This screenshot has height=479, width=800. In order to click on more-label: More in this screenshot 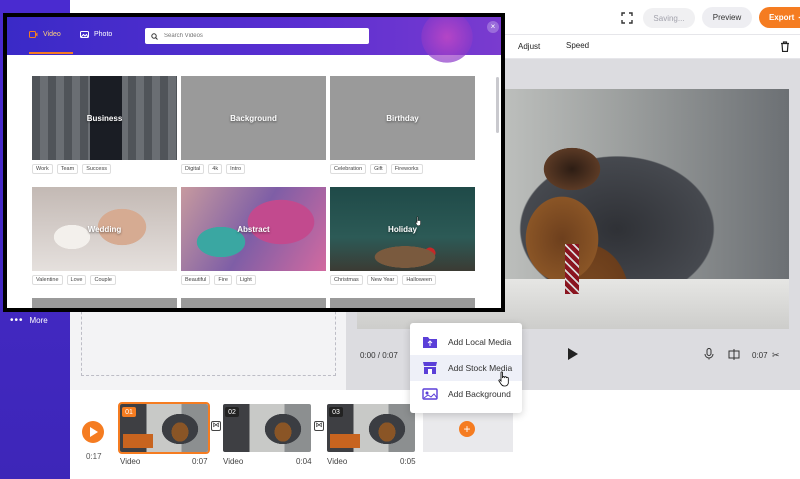, I will do `click(38, 320)`.